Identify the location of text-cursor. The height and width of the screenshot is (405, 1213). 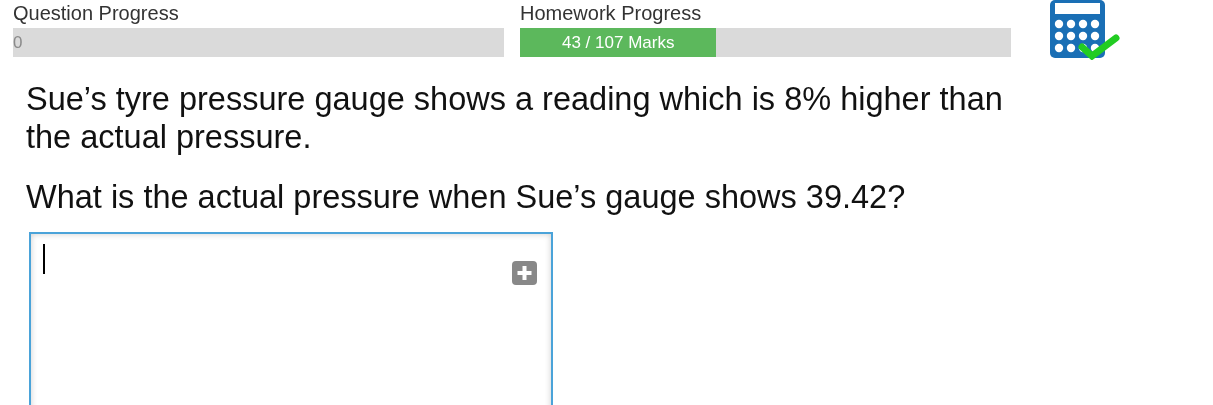
(44, 259).